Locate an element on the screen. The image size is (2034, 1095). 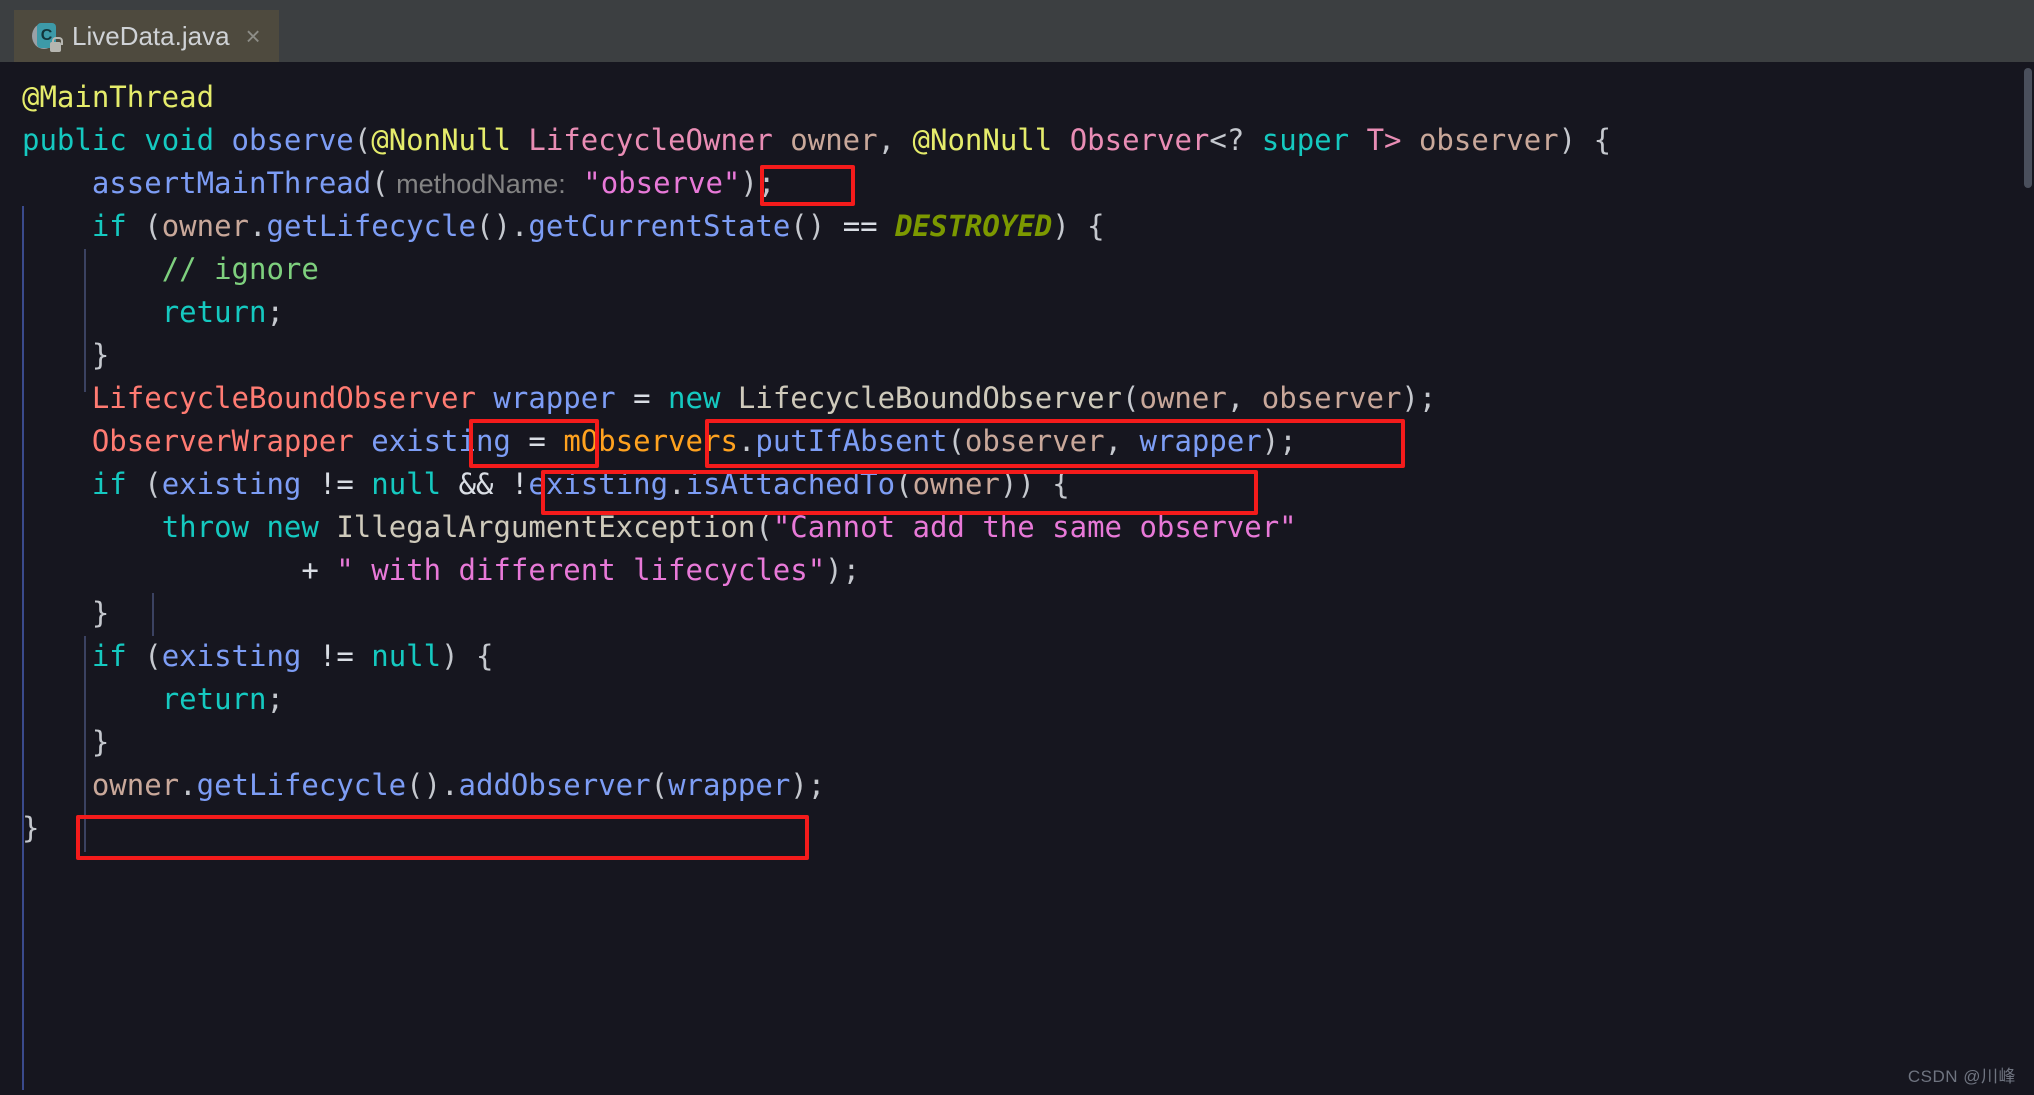
code-token: == is located at coordinates (860, 226).